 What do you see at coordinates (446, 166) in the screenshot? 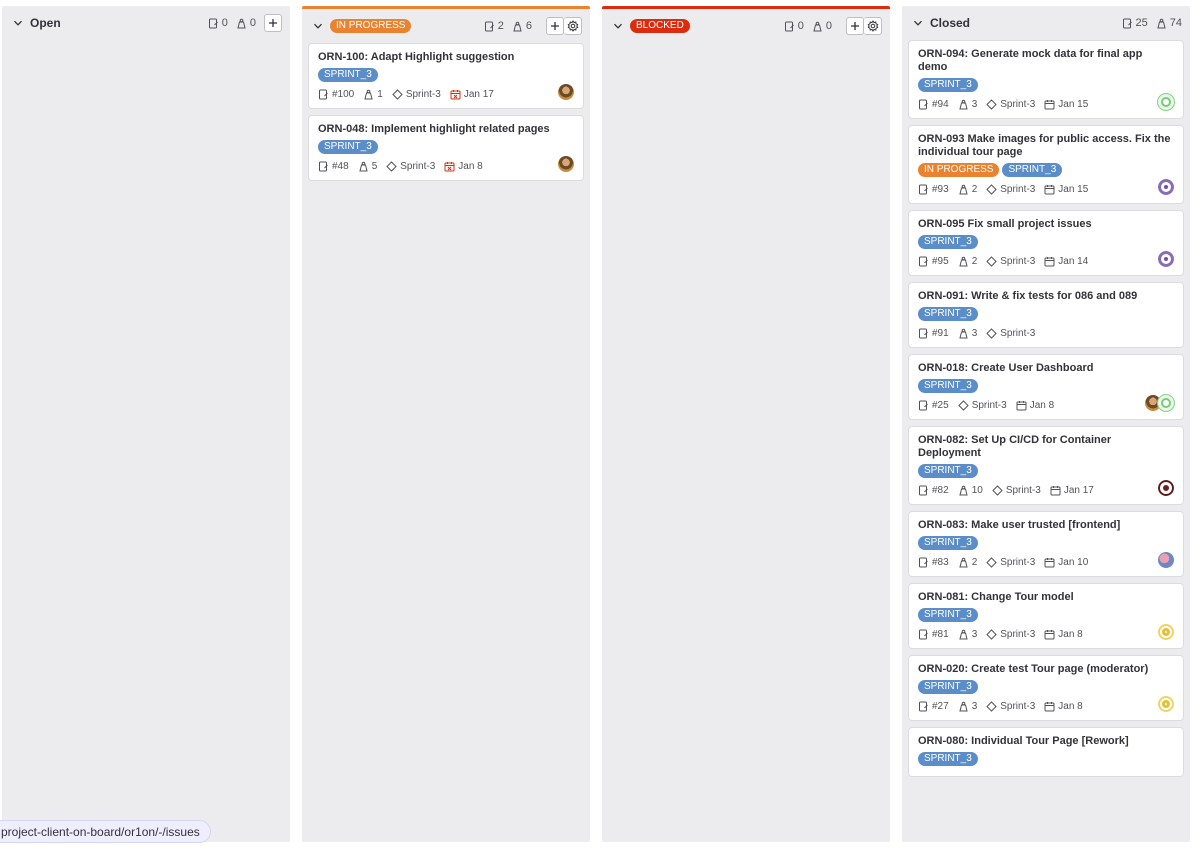
I see `issue-meta: #48 5 Sprint-3 Jan 8` at bounding box center [446, 166].